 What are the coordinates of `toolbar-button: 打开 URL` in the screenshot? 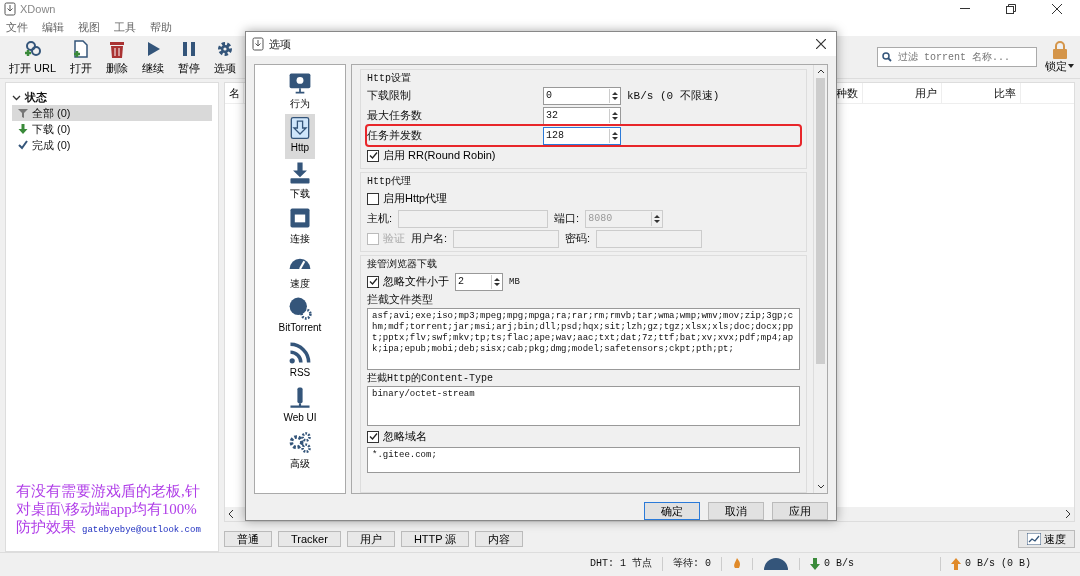 It's located at (33, 57).